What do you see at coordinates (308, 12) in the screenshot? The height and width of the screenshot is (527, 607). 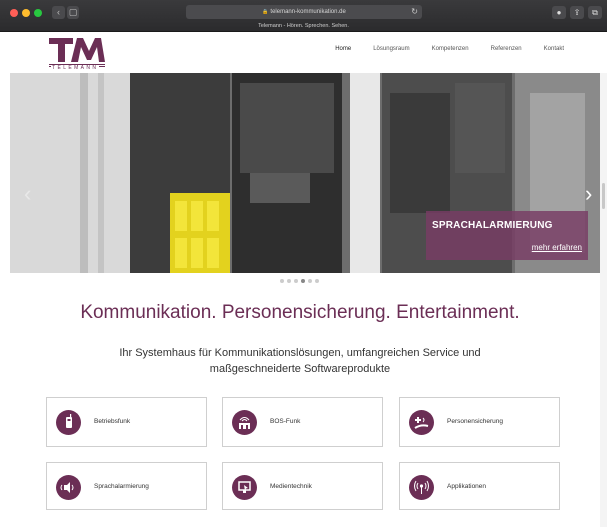 I see `url-text: telemann-kommunikation.de` at bounding box center [308, 12].